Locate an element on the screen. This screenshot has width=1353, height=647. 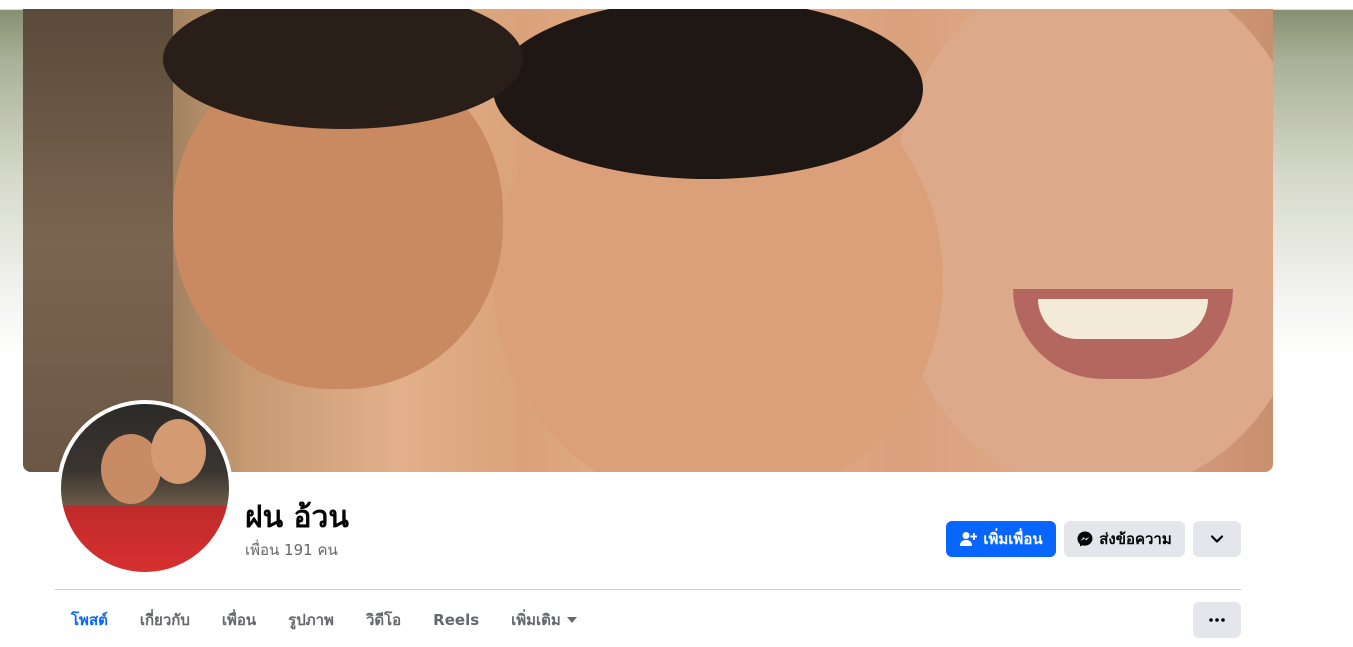
message-label: ส่งข้อความ is located at coordinates (1135, 539).